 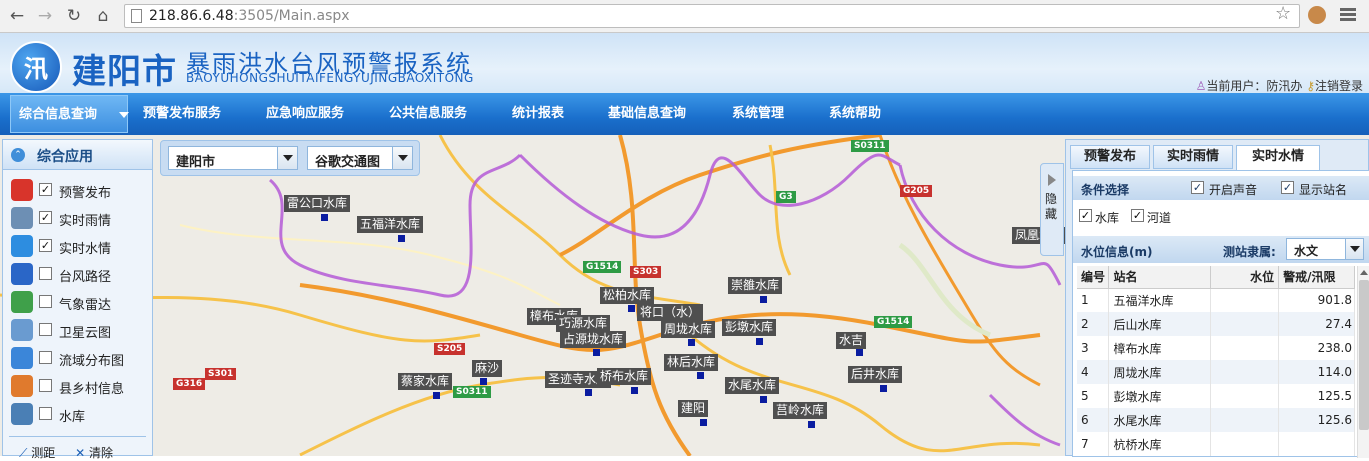 What do you see at coordinates (1110, 157) in the screenshot?
I see `tab-warning-release: 预警发布` at bounding box center [1110, 157].